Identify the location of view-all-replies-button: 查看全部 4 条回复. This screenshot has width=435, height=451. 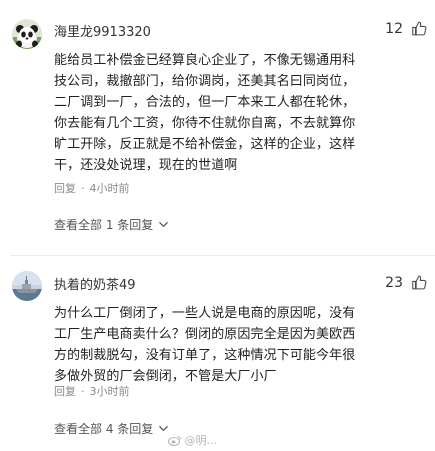
(111, 428).